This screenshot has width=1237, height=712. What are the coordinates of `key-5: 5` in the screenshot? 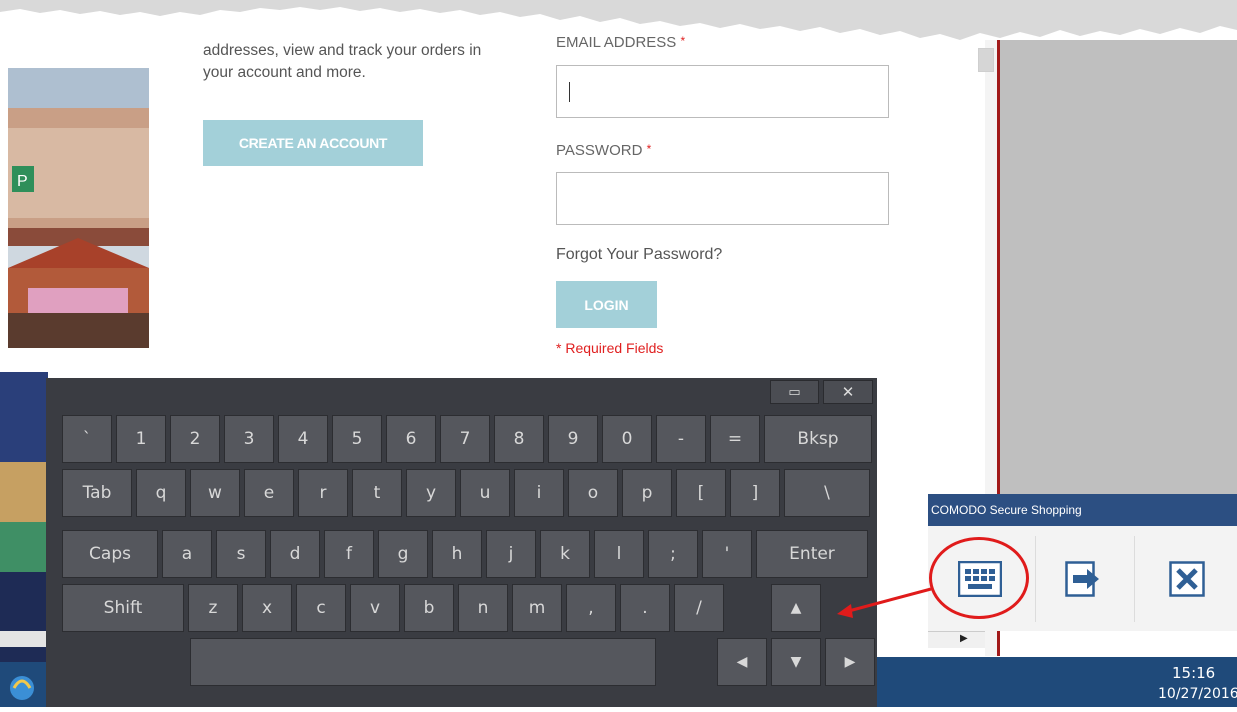 It's located at (357, 439).